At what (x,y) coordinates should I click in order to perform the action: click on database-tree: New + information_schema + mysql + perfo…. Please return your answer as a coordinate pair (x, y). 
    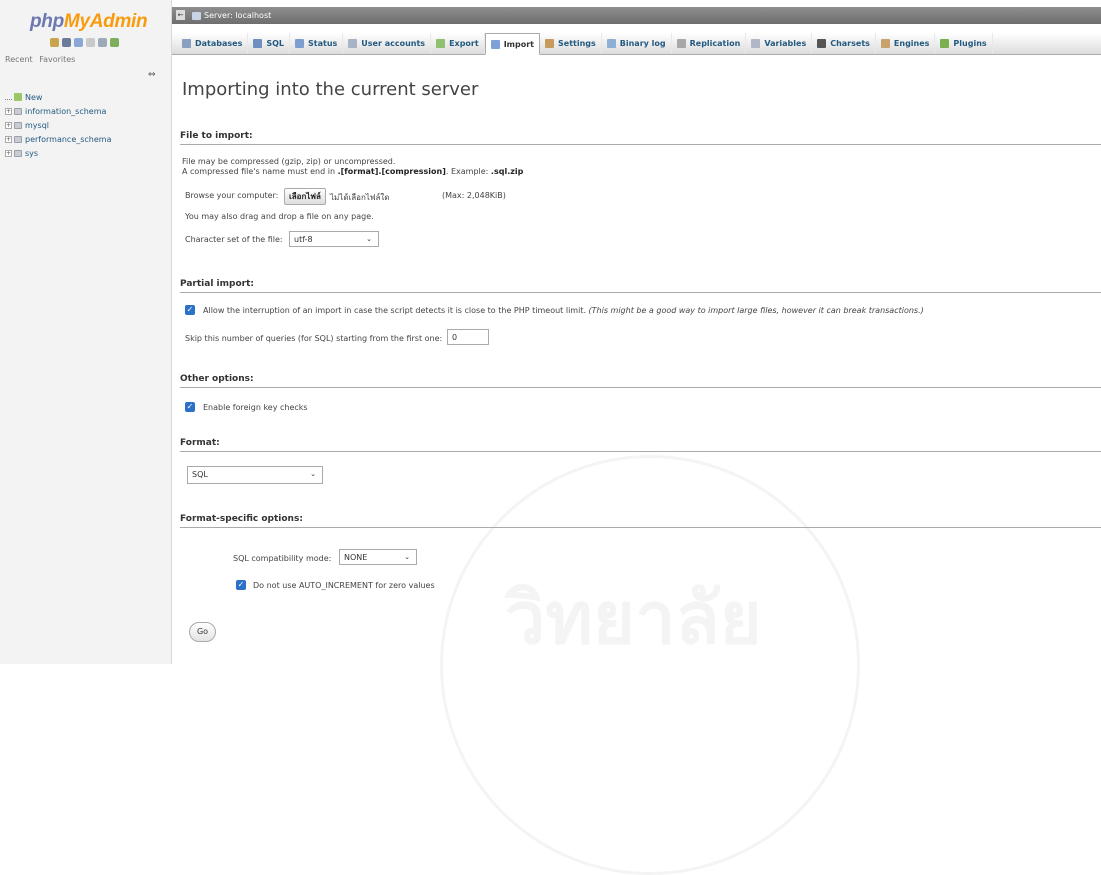
    Looking at the image, I should click on (58, 126).